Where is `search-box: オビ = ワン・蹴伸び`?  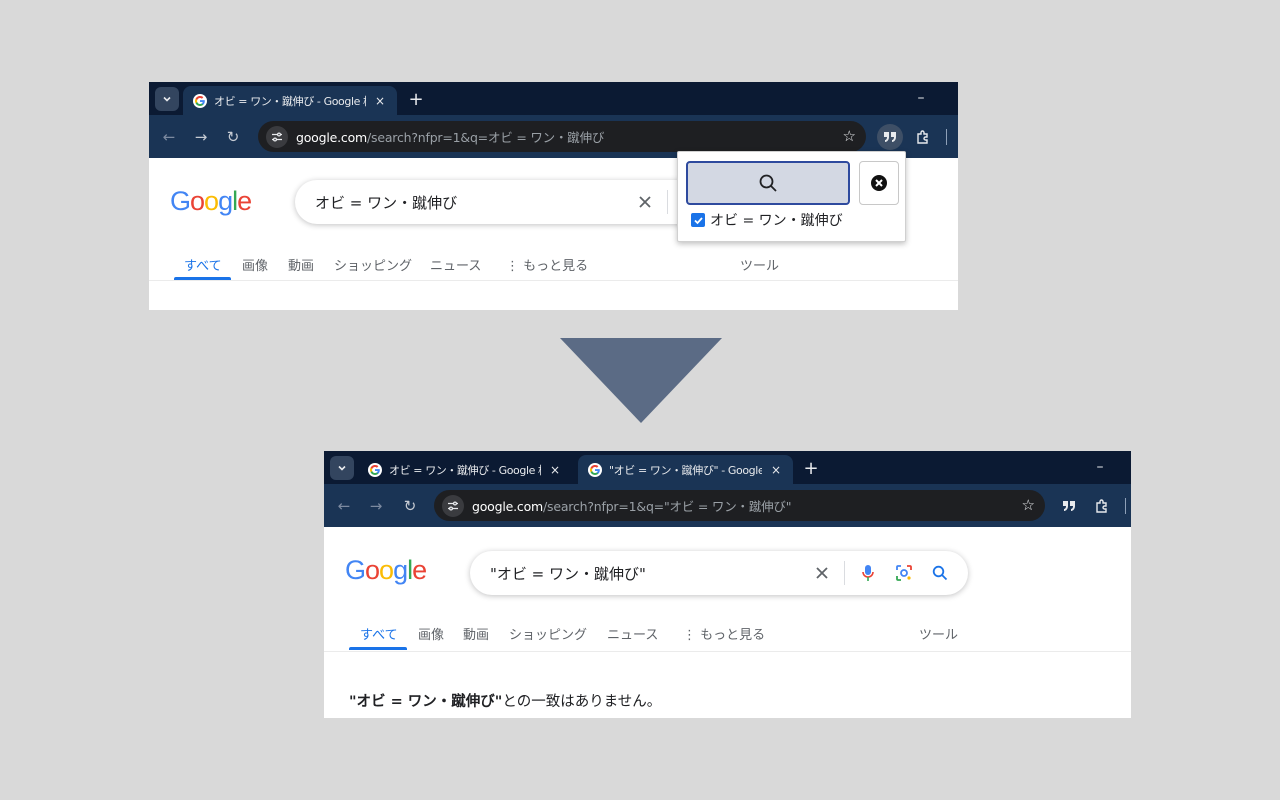 search-box: オビ = ワン・蹴伸び is located at coordinates (510, 202).